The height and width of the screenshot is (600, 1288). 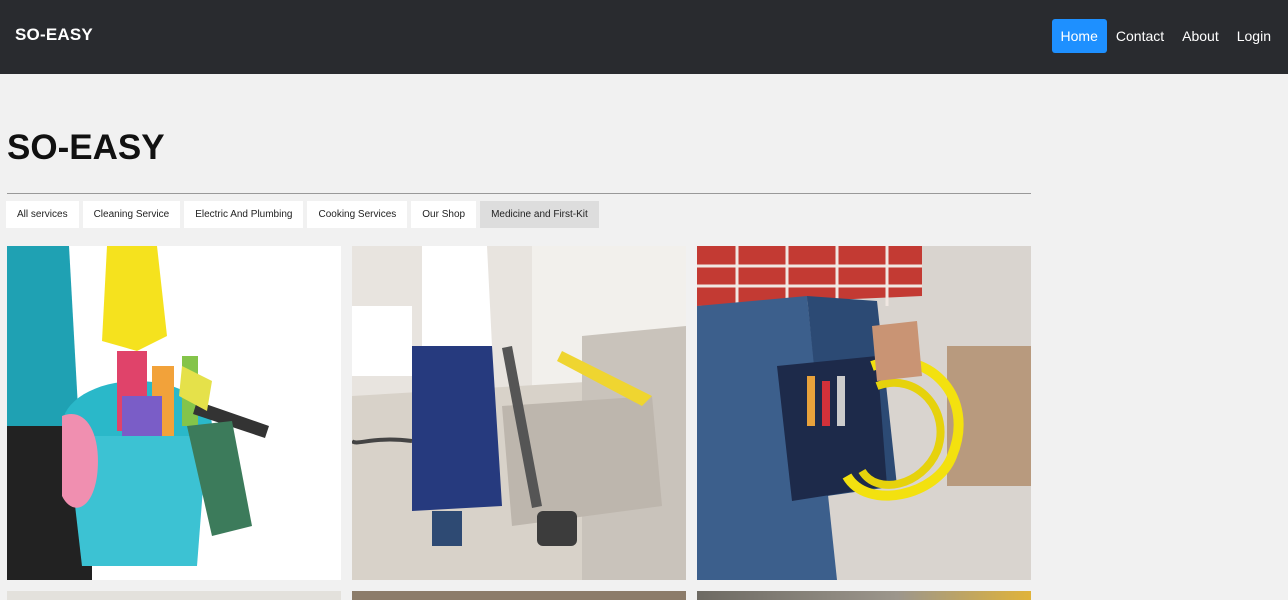 I want to click on filter-electric-plumbing: Electric And Plumbing, so click(x=244, y=214).